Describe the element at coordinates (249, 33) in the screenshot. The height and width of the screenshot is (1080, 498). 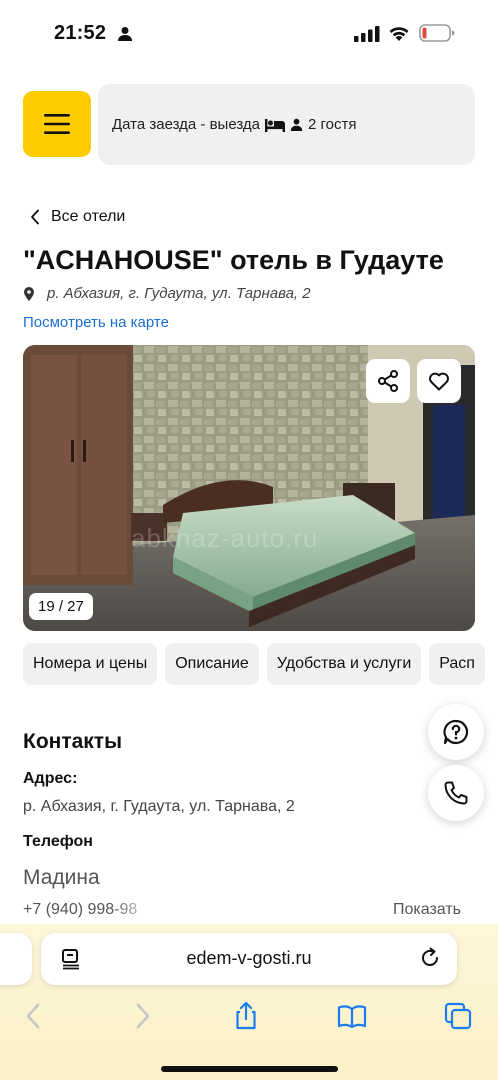
I see `status-bar: 21:52` at that location.